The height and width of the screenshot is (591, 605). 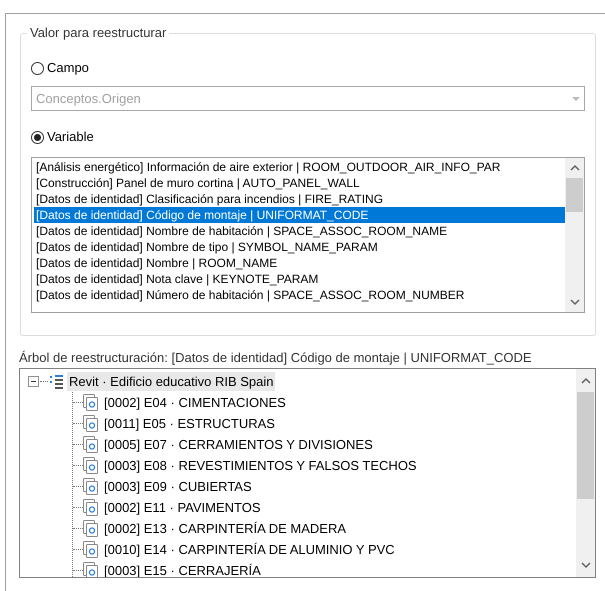 What do you see at coordinates (299, 183) in the screenshot?
I see `list-item: [Construcción] Panel de muro cortina | AUTO_PANEL_WALL` at bounding box center [299, 183].